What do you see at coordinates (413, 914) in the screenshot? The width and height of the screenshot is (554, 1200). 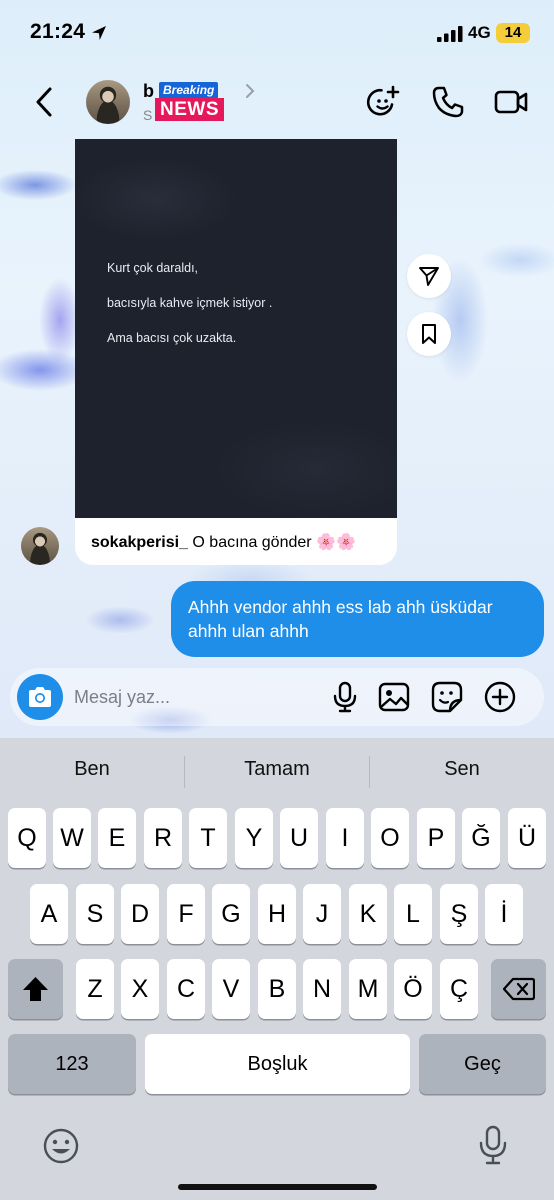 I see `key-l: L` at bounding box center [413, 914].